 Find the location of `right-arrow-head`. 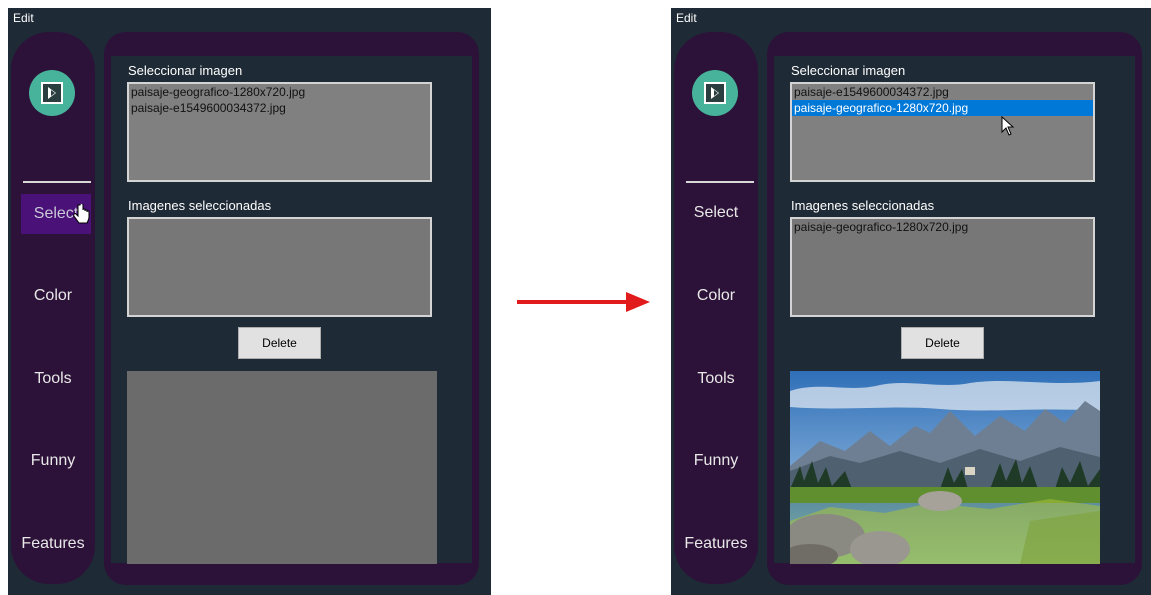

right-arrow-head is located at coordinates (638, 302).